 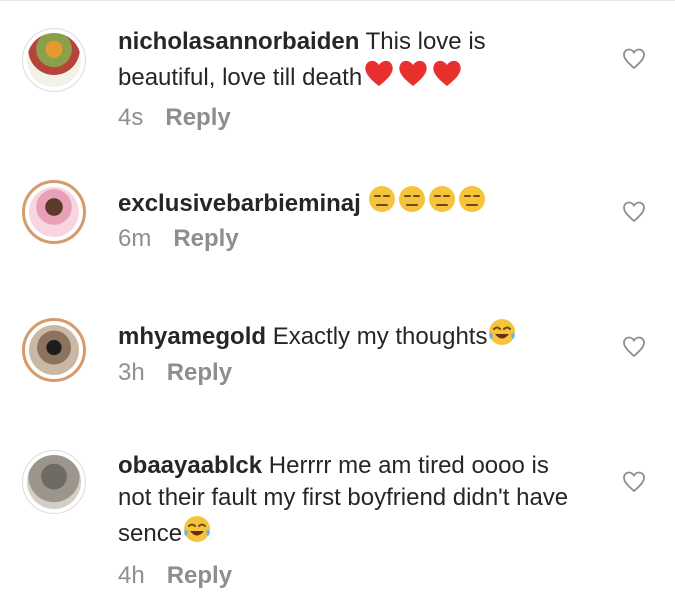 What do you see at coordinates (239, 203) in the screenshot?
I see `comment-username: exclusivebarbieminaj` at bounding box center [239, 203].